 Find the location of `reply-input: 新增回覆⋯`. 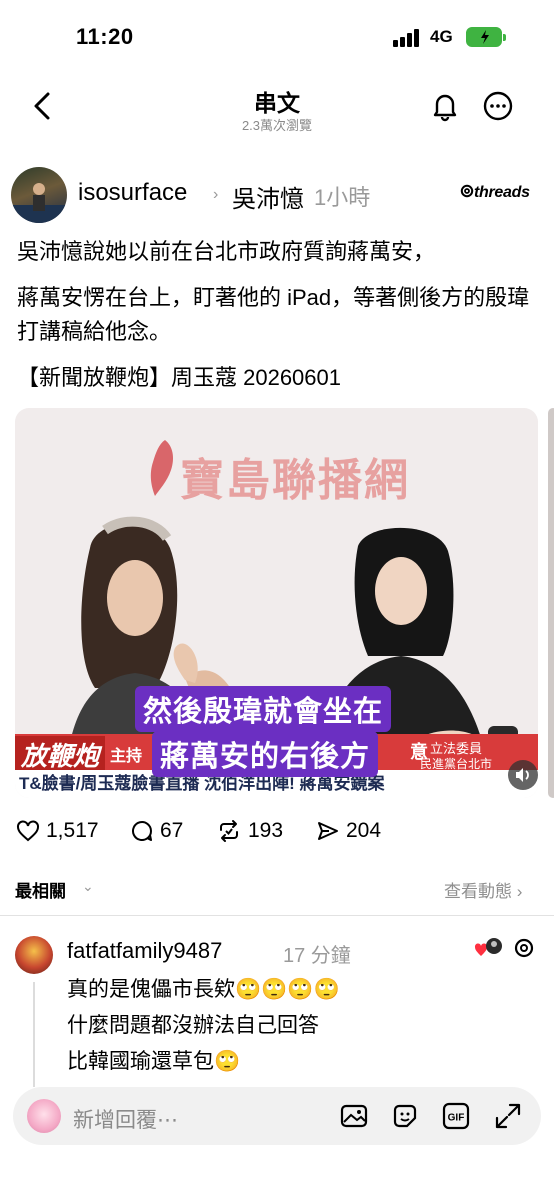

reply-input: 新增回覆⋯ is located at coordinates (125, 1119).